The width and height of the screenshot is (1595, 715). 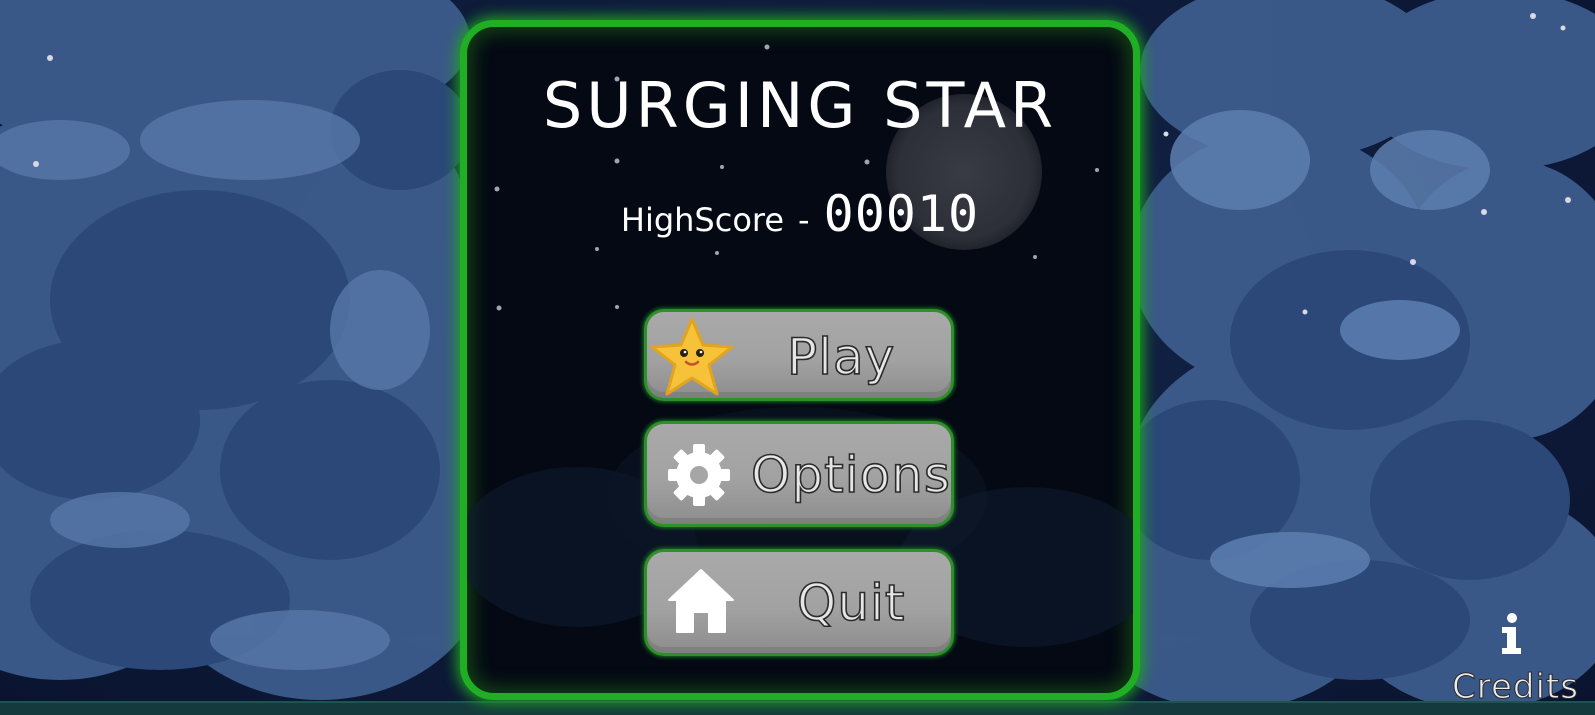 What do you see at coordinates (692, 356) in the screenshot?
I see `star-mascot-icon` at bounding box center [692, 356].